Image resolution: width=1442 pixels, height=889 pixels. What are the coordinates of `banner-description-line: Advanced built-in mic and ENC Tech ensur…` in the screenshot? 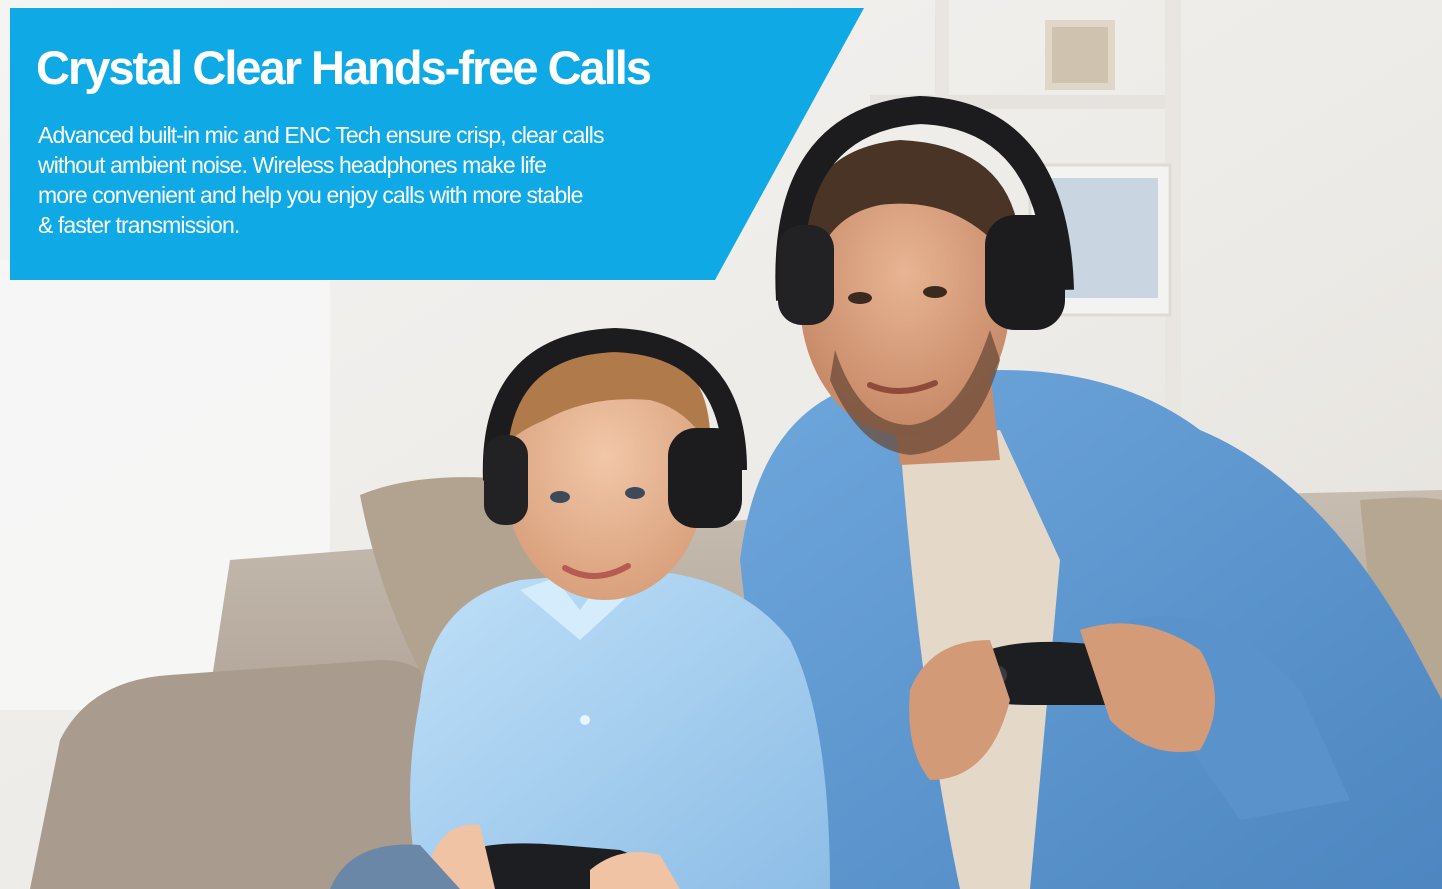 It's located at (321, 135).